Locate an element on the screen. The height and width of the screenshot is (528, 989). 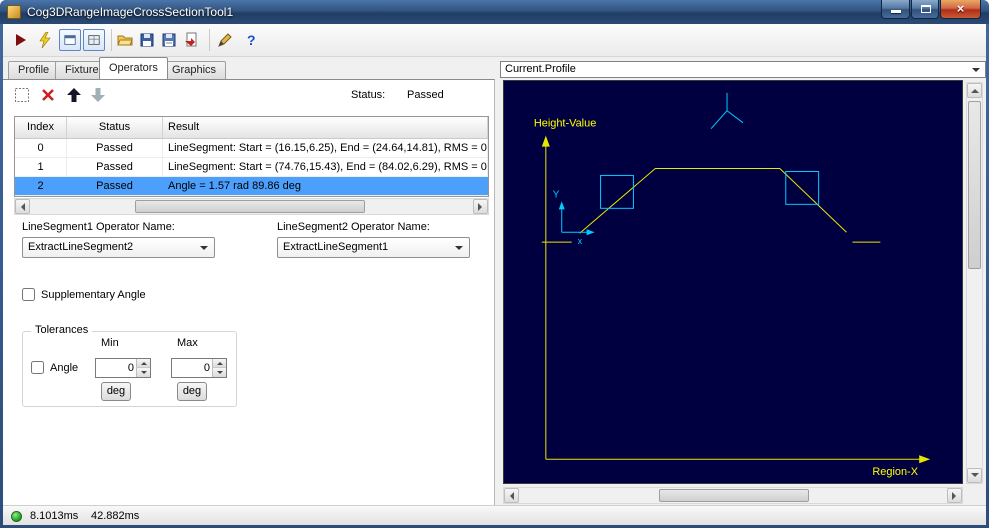
column-header-status: Status is located at coordinates (115, 127).